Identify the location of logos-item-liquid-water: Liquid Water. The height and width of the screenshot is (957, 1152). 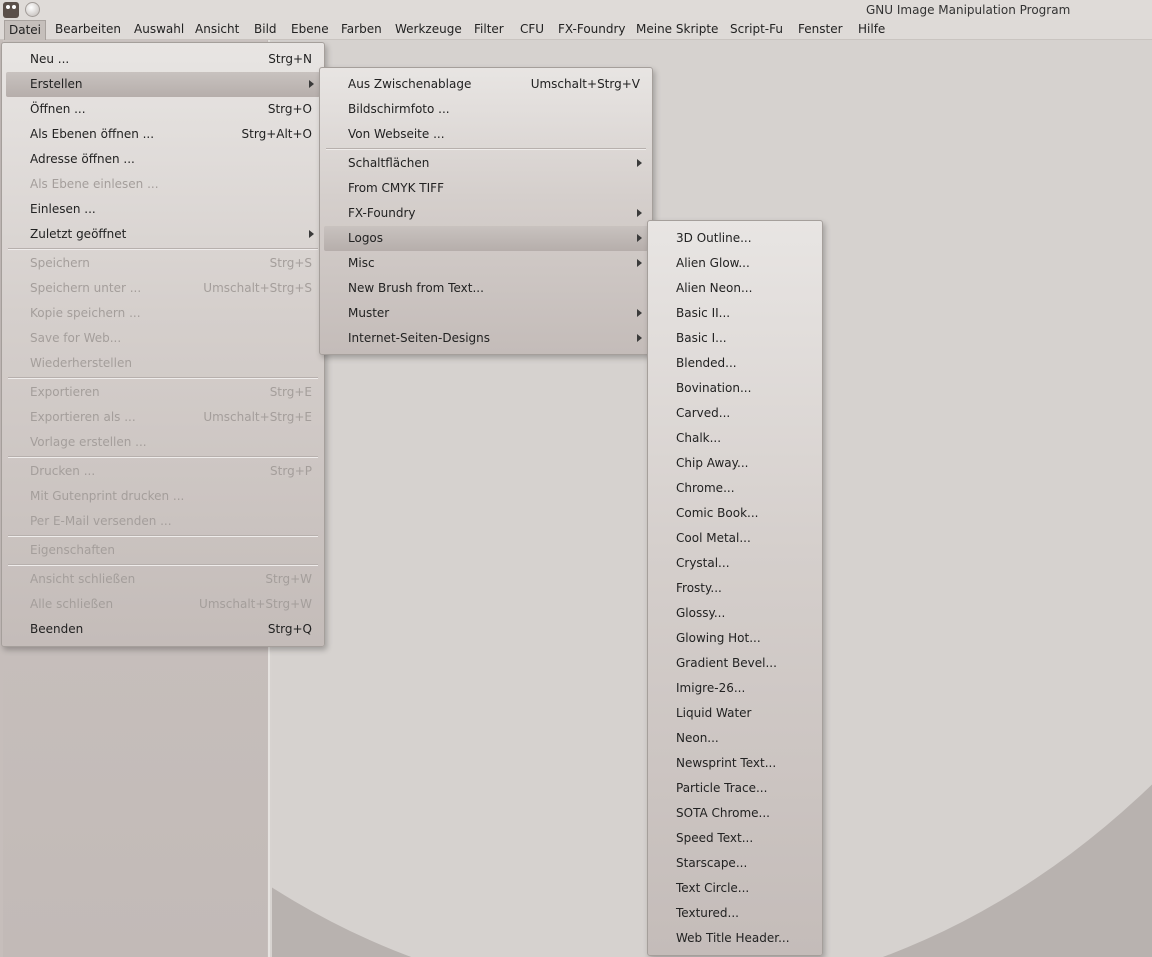
(735, 713).